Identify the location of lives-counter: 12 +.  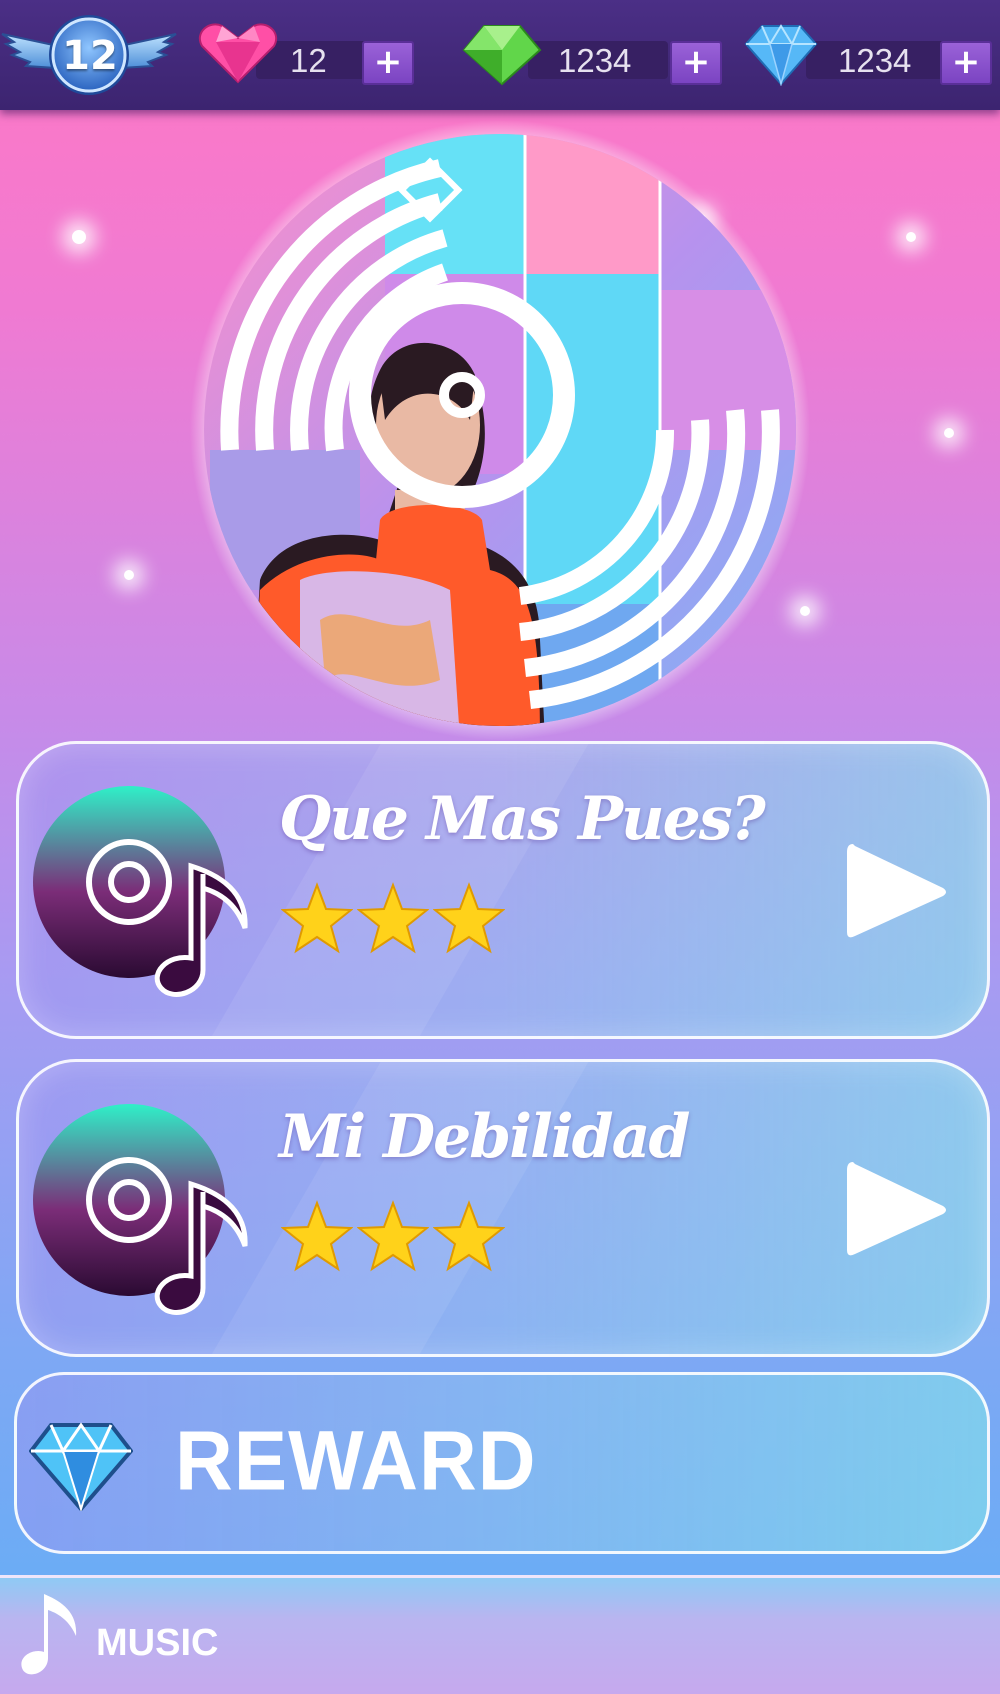
(306, 53).